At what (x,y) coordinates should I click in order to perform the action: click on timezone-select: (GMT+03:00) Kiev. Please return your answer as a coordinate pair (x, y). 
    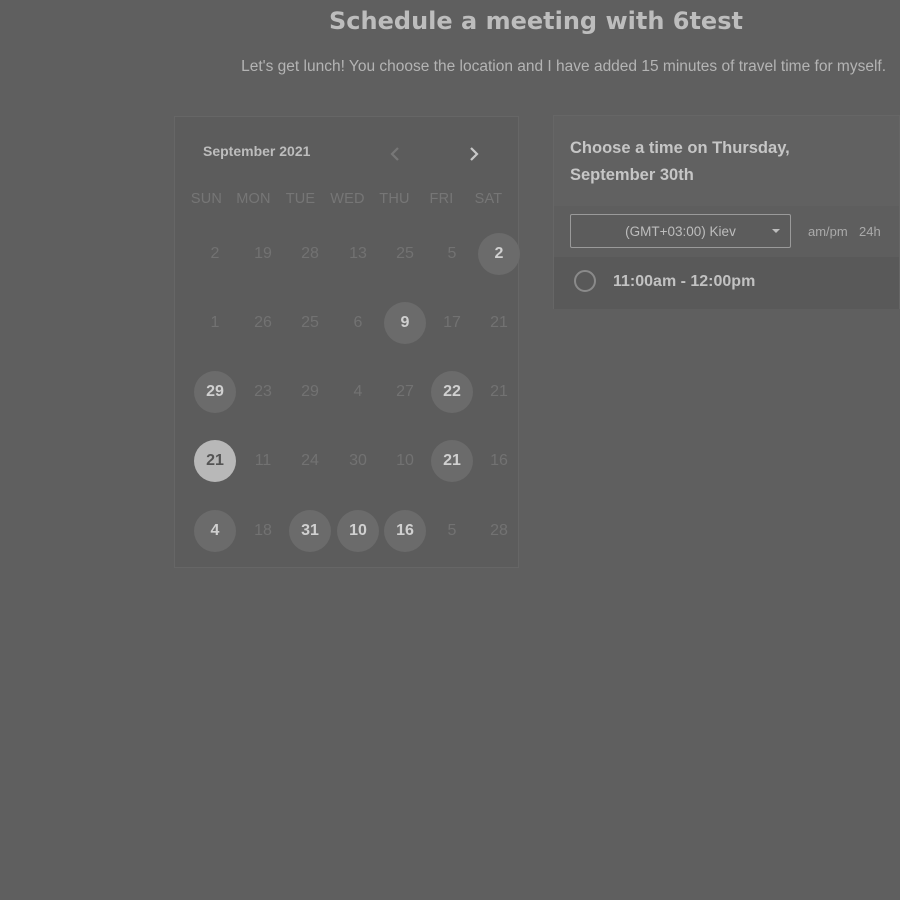
    Looking at the image, I should click on (680, 231).